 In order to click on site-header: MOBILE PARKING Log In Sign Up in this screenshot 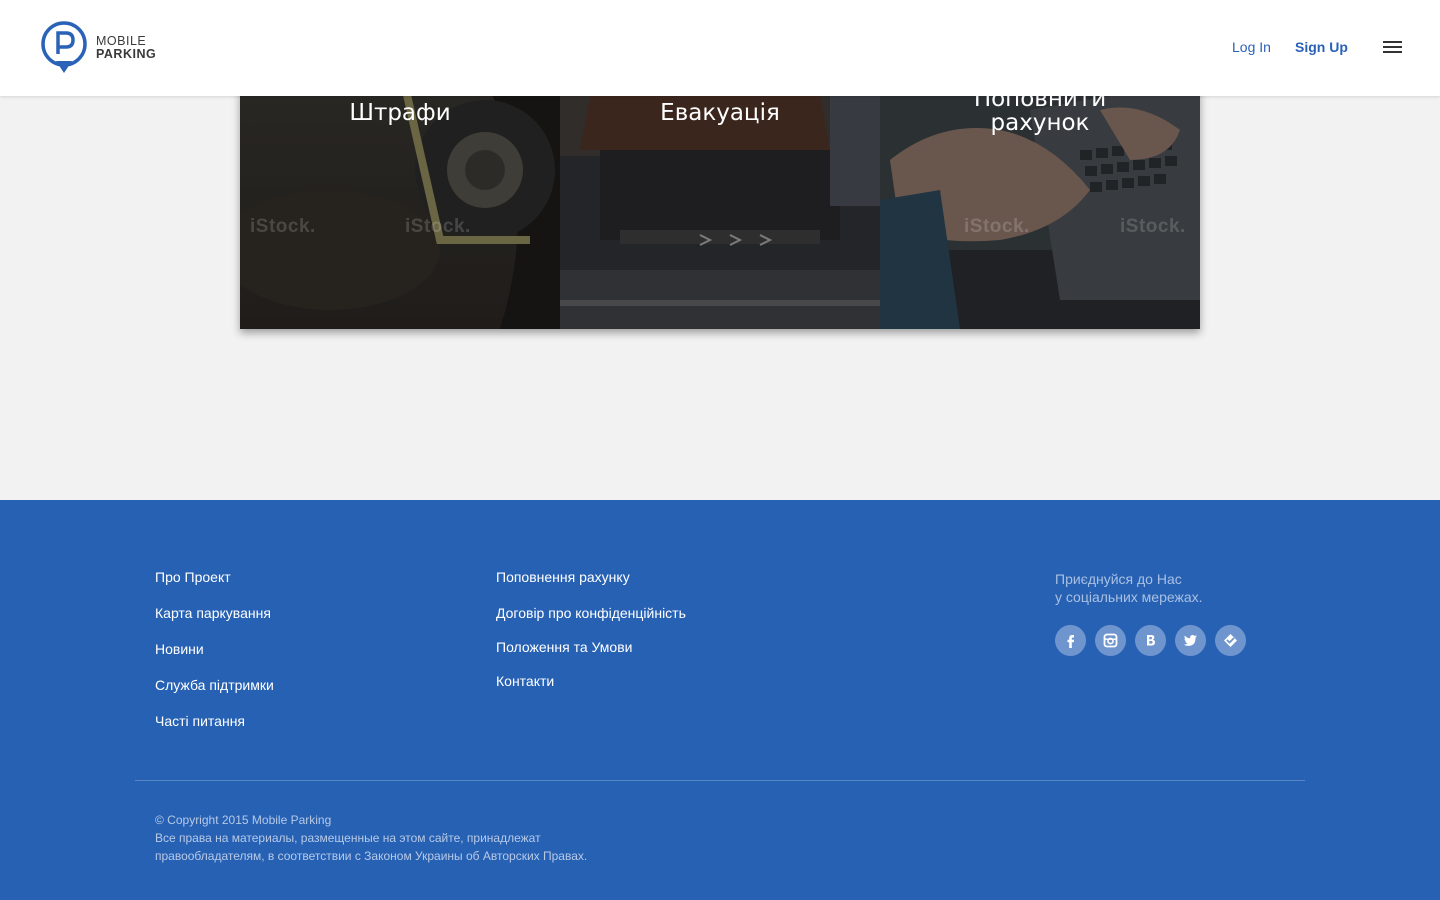, I will do `click(720, 48)`.